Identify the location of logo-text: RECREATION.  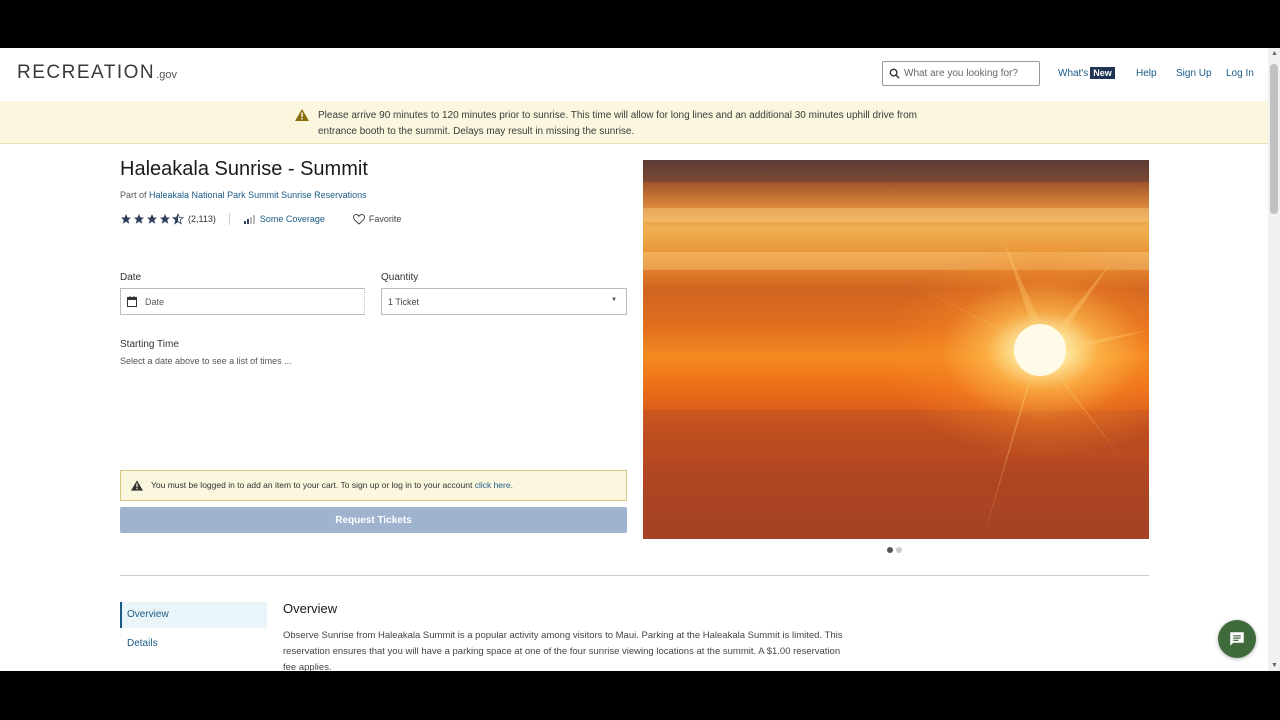
(86, 72).